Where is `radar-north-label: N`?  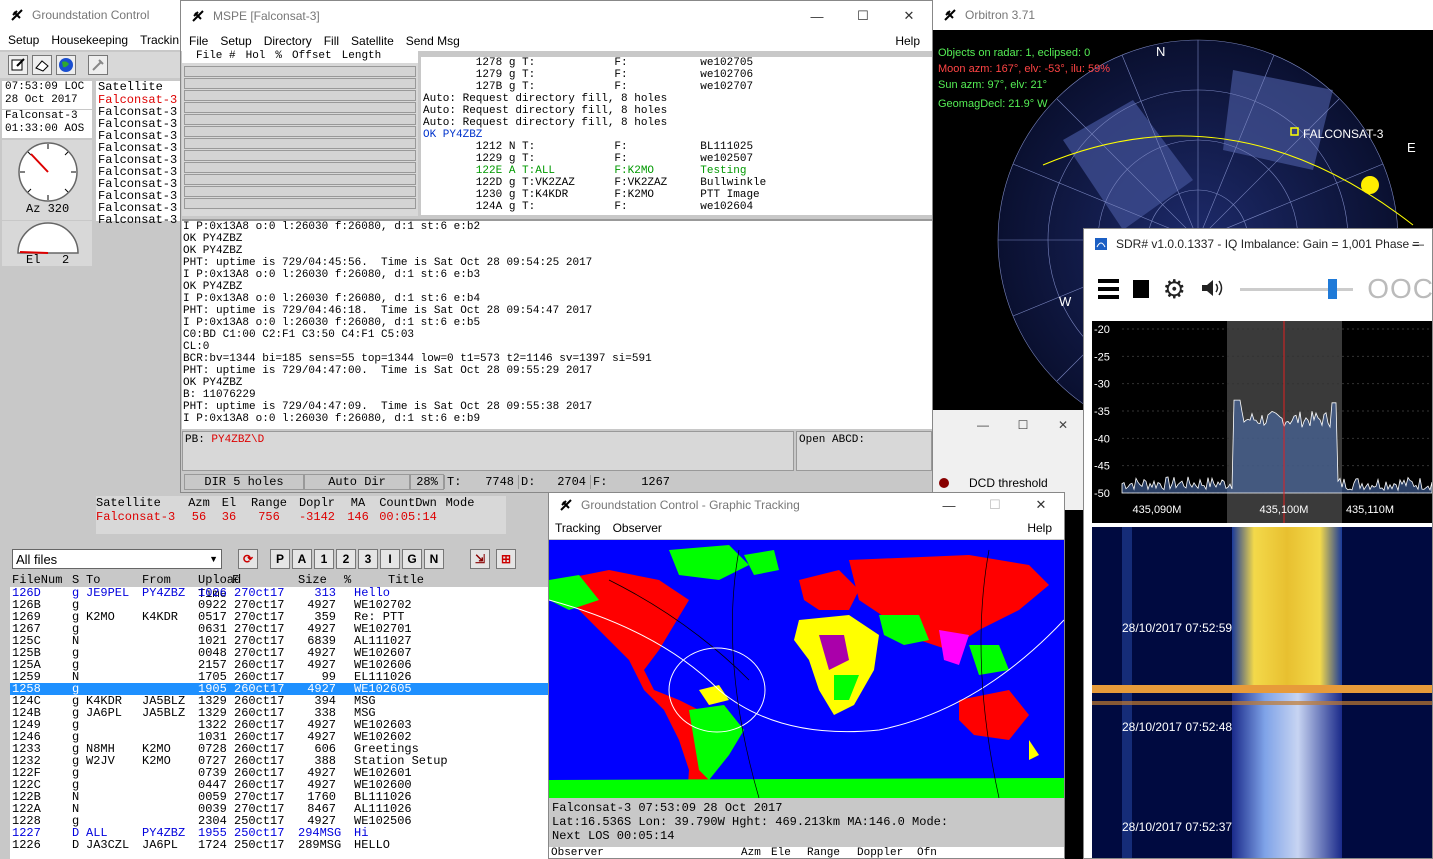 radar-north-label: N is located at coordinates (1161, 51).